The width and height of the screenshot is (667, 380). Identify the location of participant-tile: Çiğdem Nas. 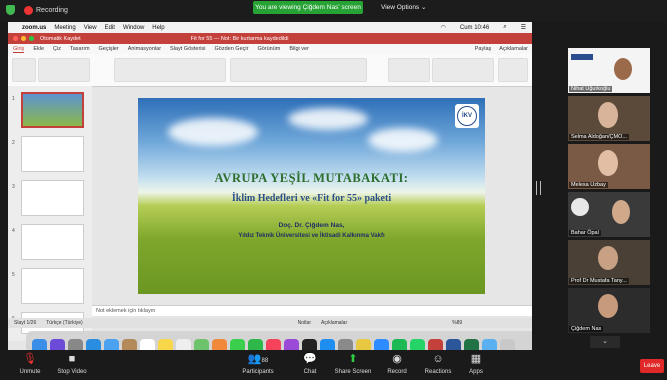
(609, 310).